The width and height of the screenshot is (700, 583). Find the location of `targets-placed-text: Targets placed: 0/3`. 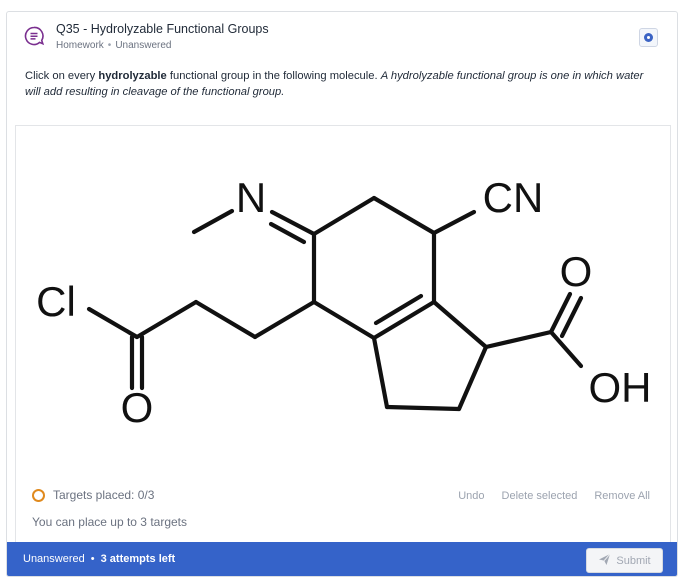

targets-placed-text: Targets placed: 0/3 is located at coordinates (104, 495).